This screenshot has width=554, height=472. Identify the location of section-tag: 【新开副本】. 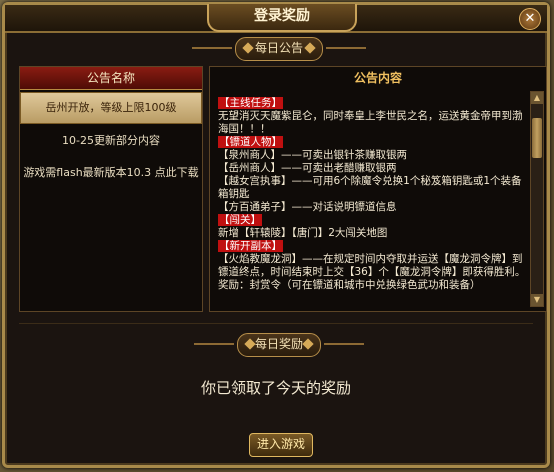
(250, 246).